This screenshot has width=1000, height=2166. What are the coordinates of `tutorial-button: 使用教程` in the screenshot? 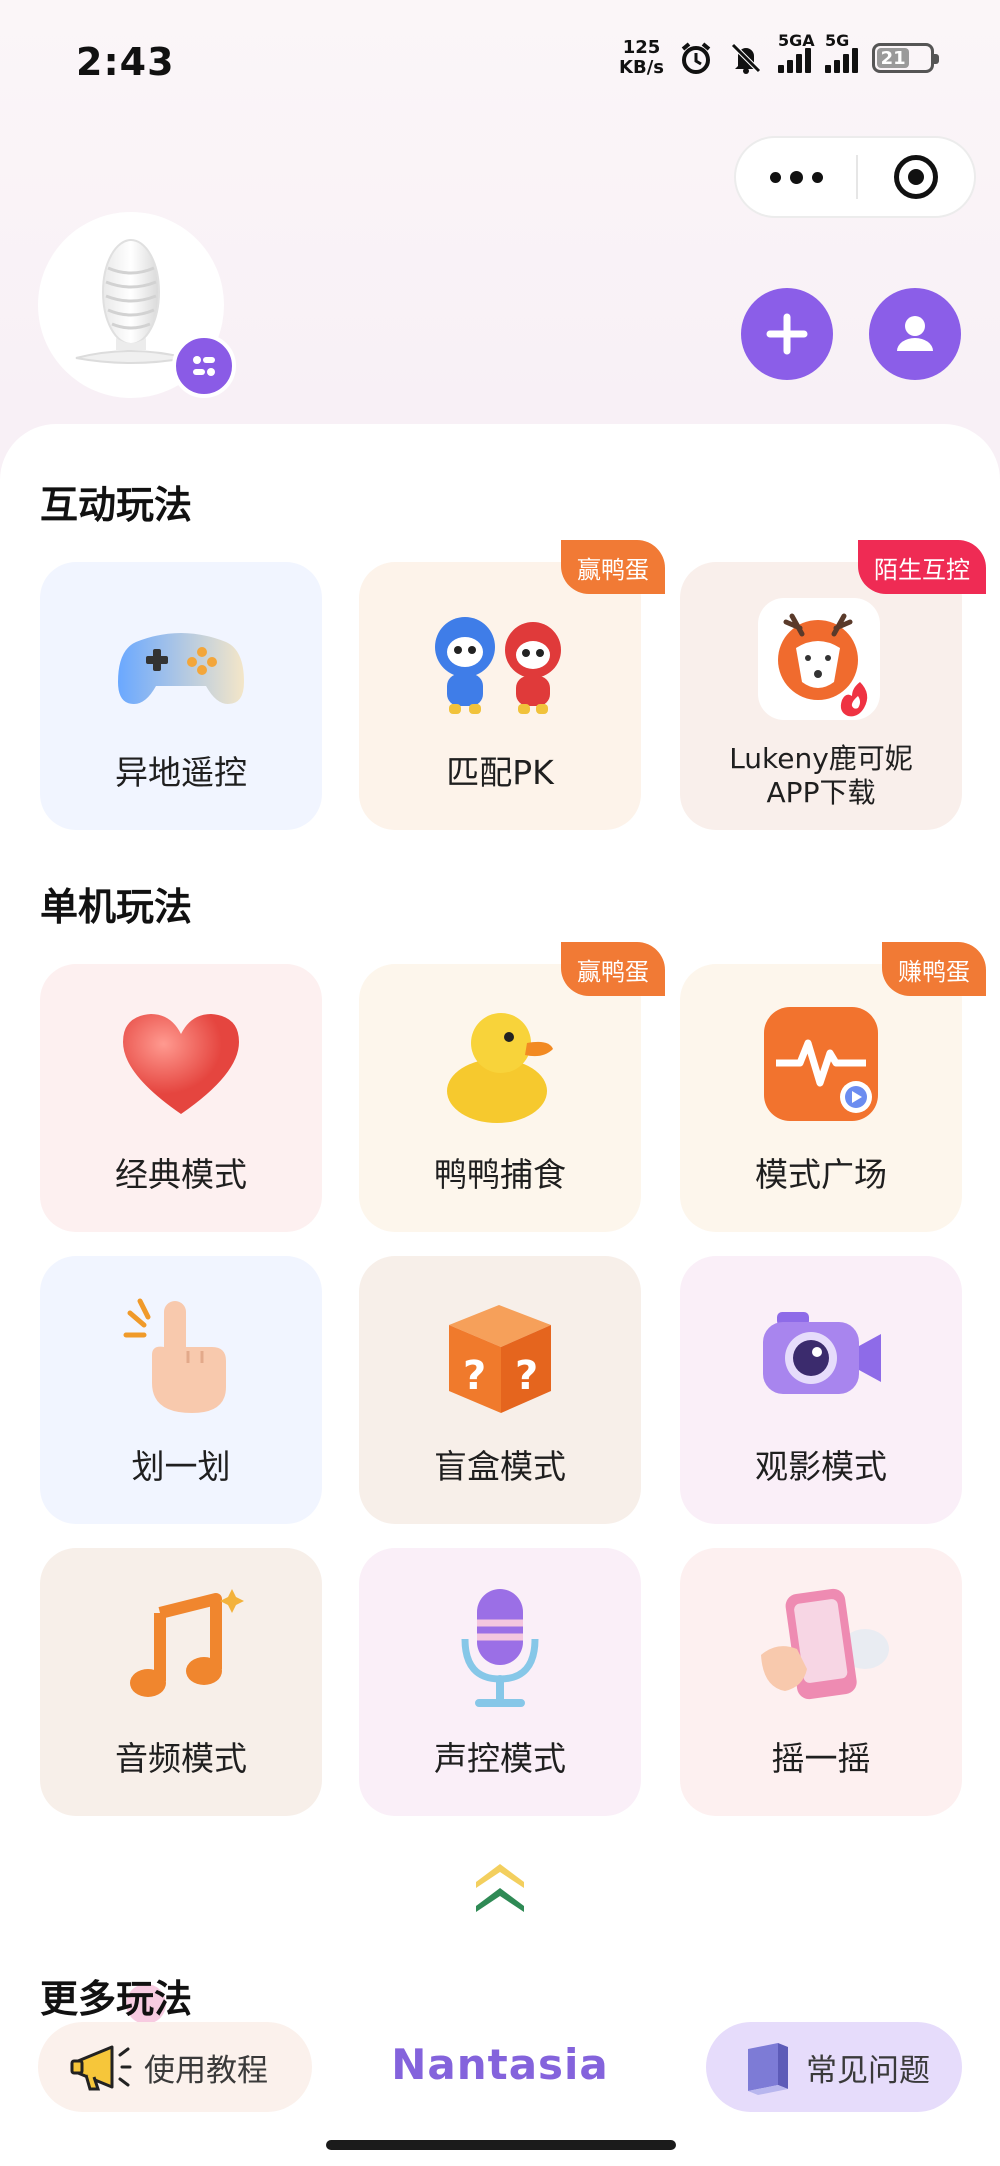 It's located at (175, 2067).